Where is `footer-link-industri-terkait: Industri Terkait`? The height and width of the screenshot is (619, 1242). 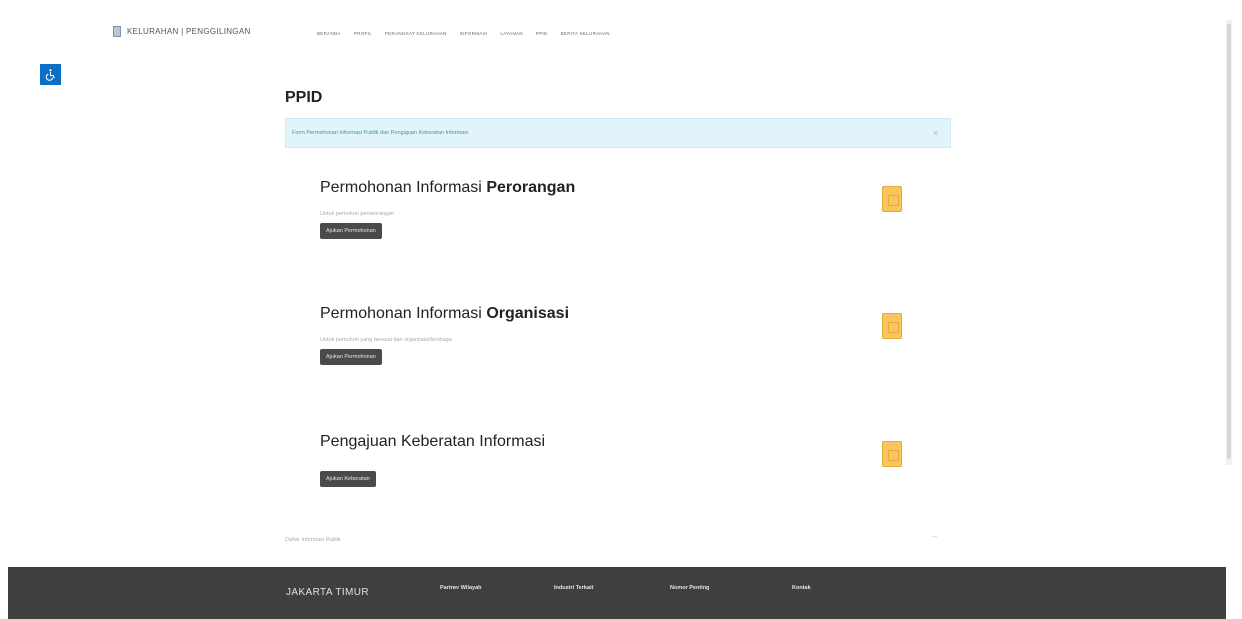 footer-link-industri-terkait: Industri Terkait is located at coordinates (573, 588).